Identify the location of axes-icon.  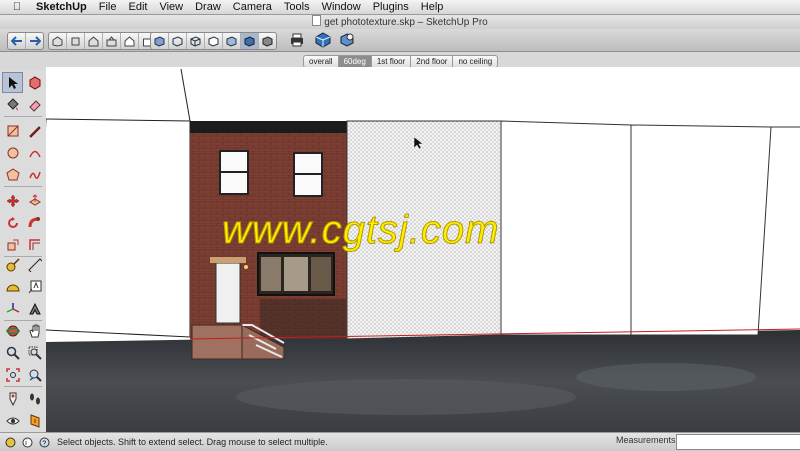
(12, 307).